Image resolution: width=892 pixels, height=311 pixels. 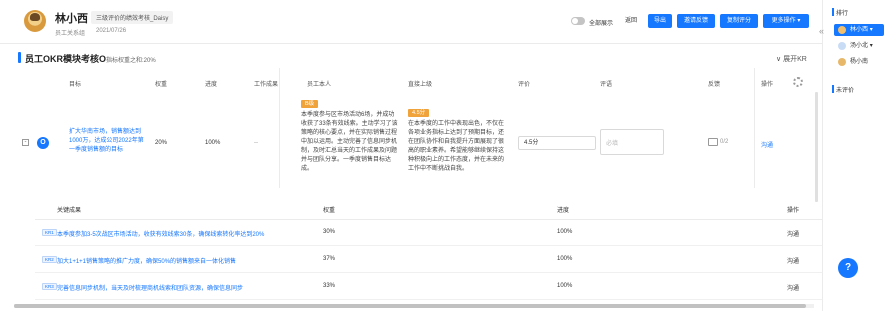 What do you see at coordinates (563, 211) in the screenshot?
I see `kr-header-progress: 进度` at bounding box center [563, 211].